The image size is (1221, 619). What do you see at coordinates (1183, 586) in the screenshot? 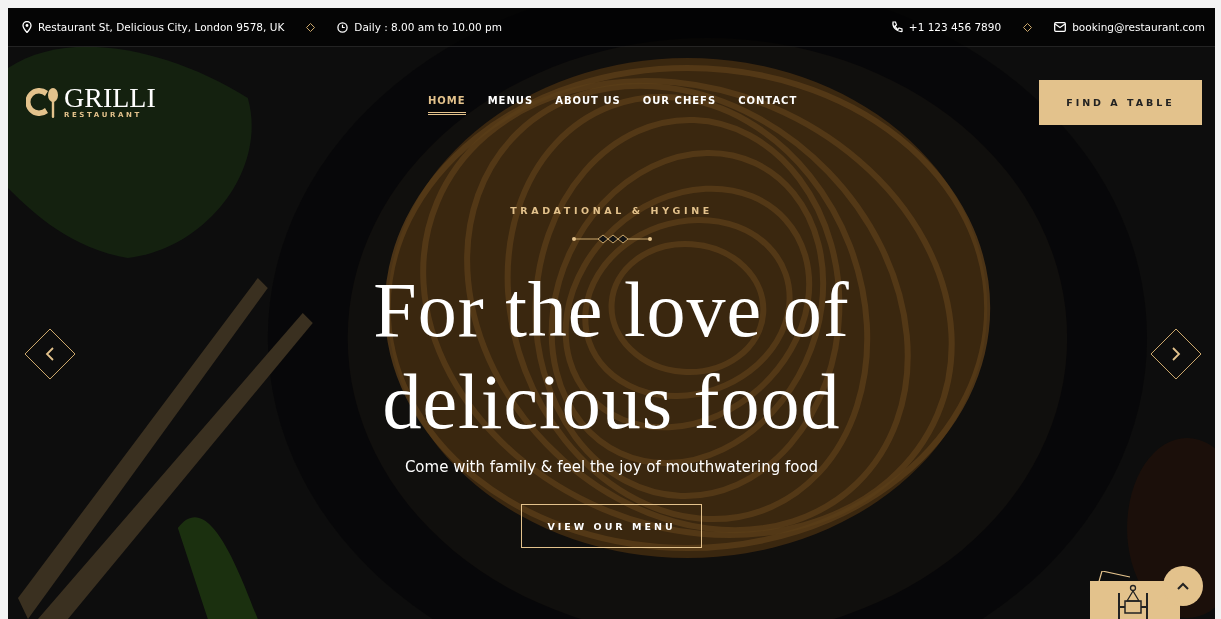
I see `chevron-up-icon` at bounding box center [1183, 586].